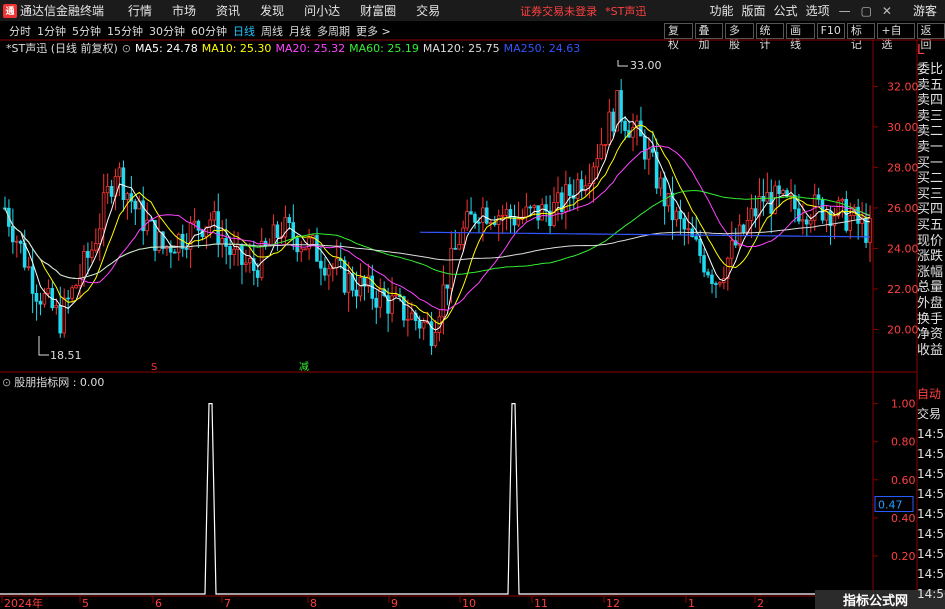 This screenshot has height=609, width=945. What do you see at coordinates (903, 518) in the screenshot?
I see `ind-tick-label: 0.40` at bounding box center [903, 518].